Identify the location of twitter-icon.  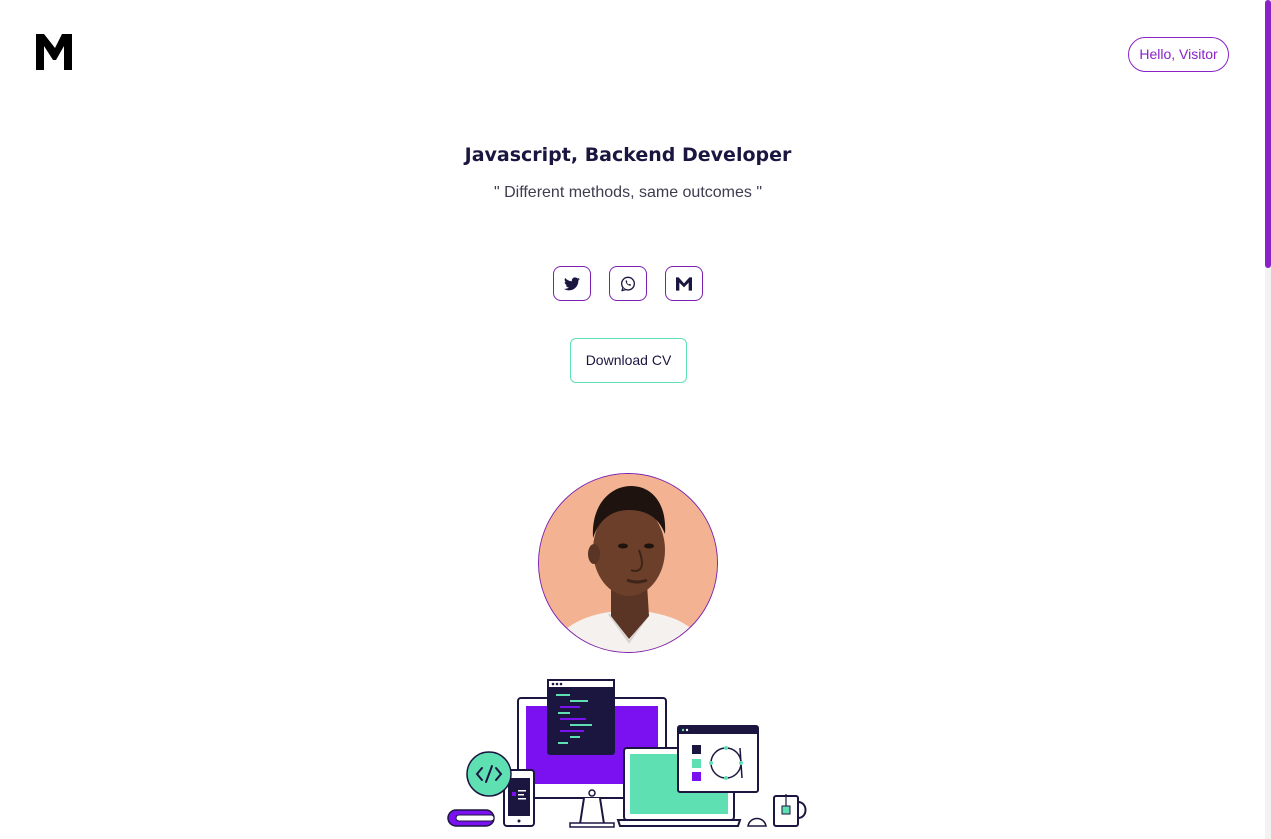
(572, 283).